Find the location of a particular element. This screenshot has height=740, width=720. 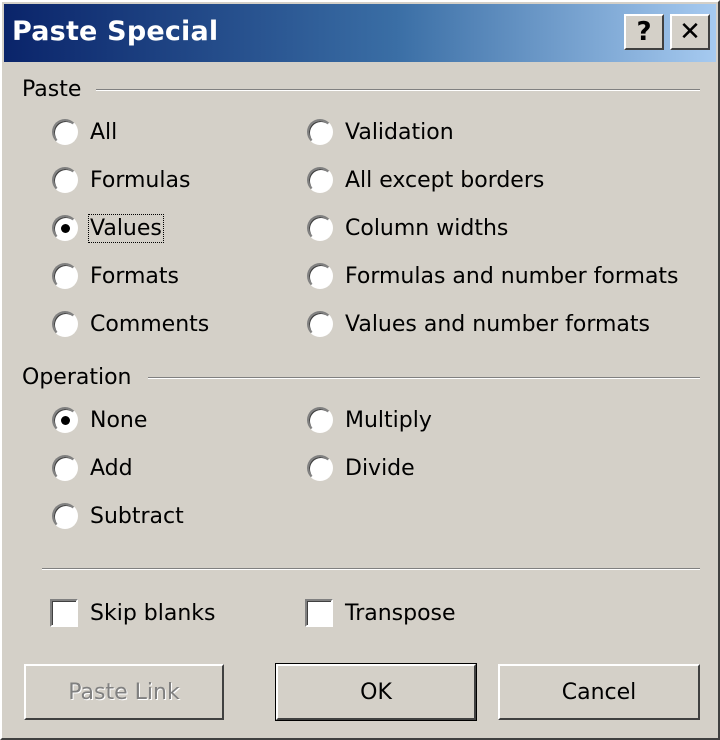

paste-radio-all: All is located at coordinates (84, 132).